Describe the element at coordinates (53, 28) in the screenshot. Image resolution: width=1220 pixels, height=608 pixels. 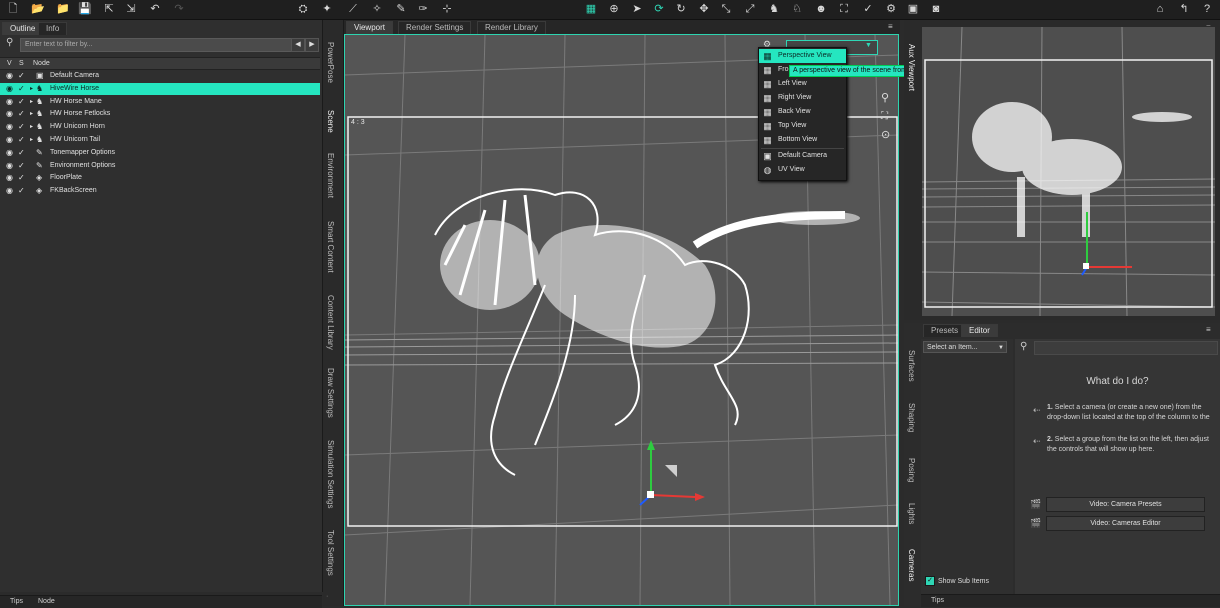
I see `tab-info: Info` at that location.